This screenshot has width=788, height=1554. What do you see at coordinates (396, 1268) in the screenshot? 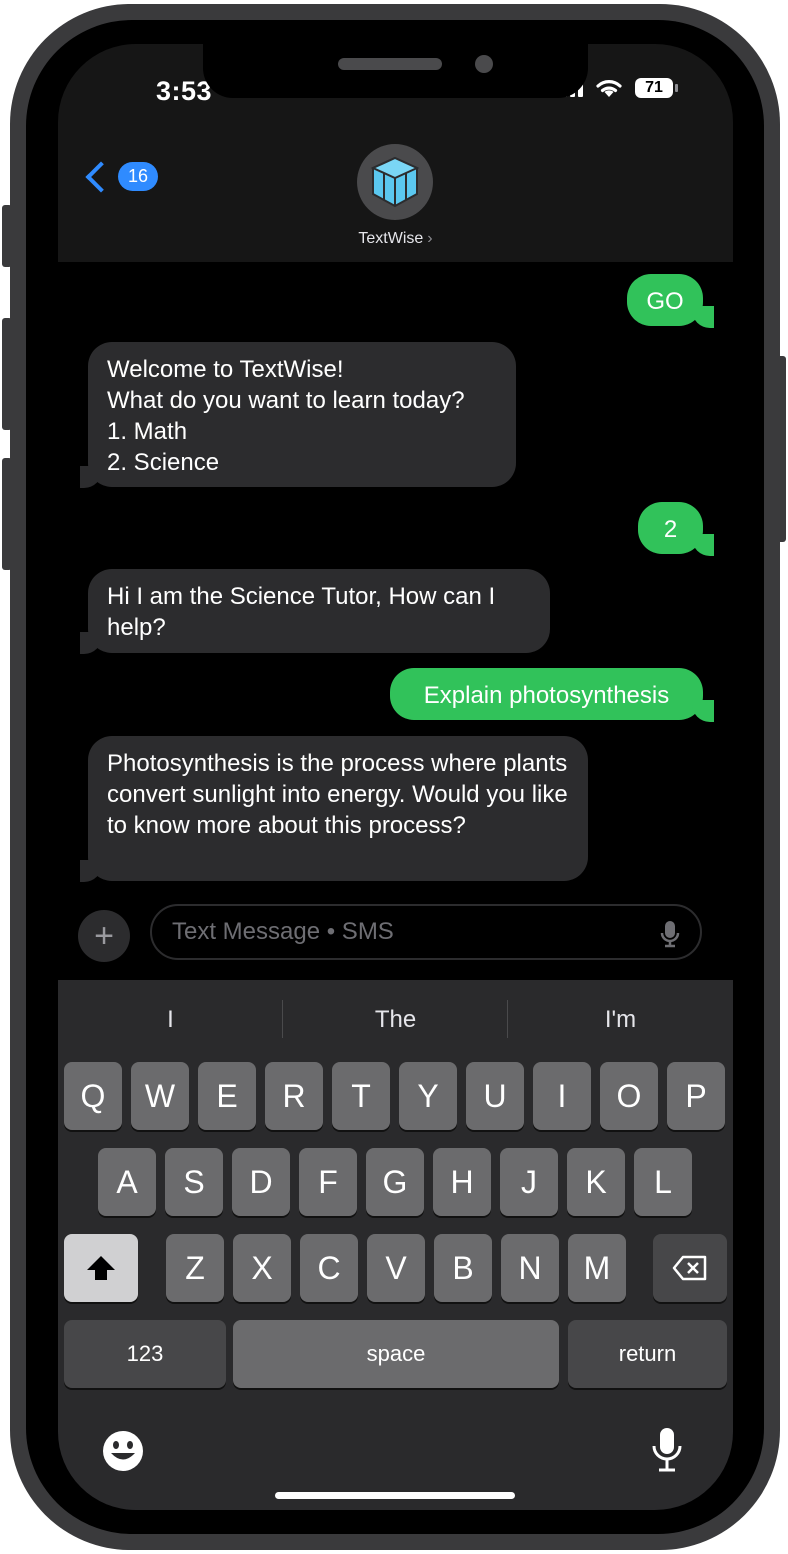
I see `key-v: V` at bounding box center [396, 1268].